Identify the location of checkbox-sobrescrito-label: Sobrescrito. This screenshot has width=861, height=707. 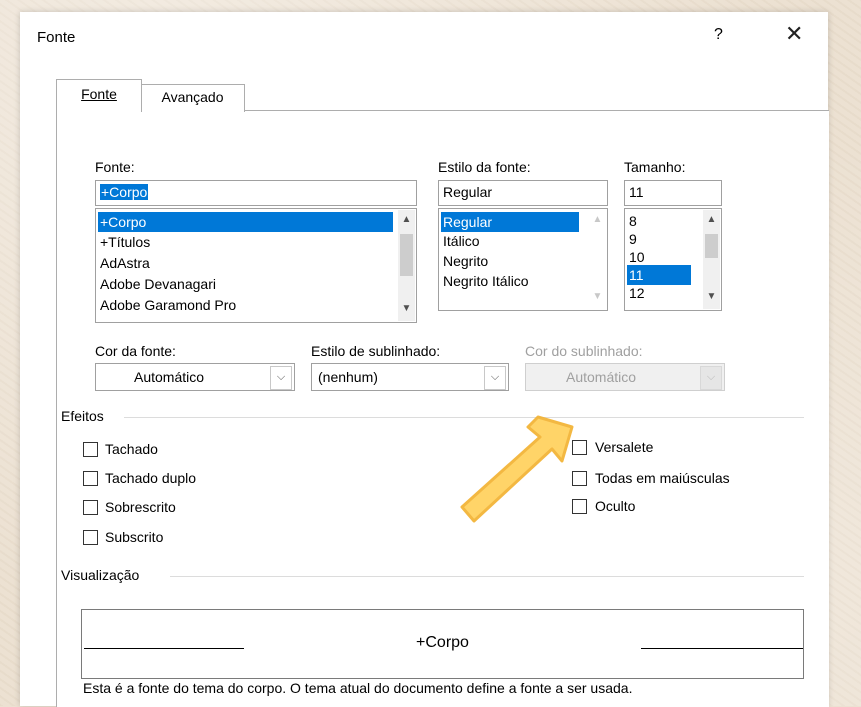
(140, 507).